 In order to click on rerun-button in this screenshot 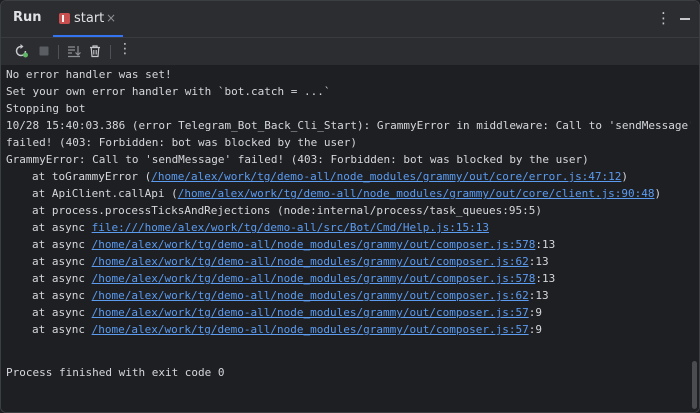, I will do `click(21, 51)`.